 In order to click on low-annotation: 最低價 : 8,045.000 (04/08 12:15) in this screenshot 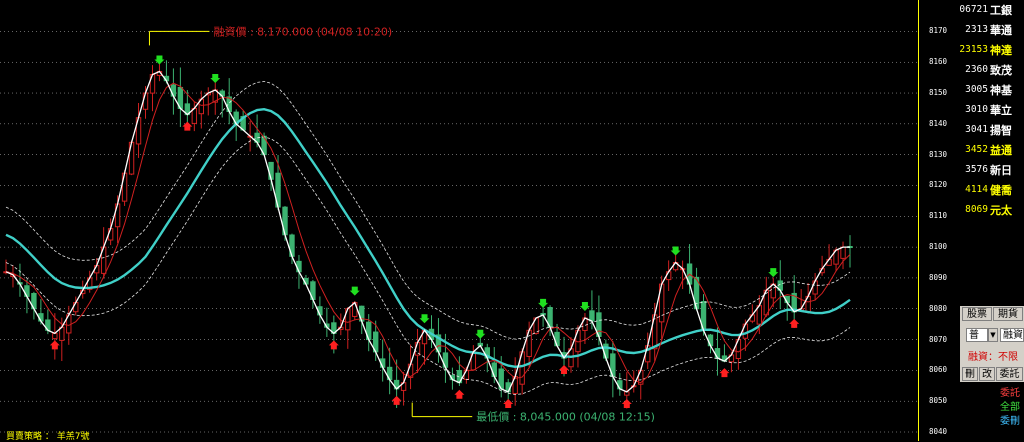, I will do `click(565, 417)`.